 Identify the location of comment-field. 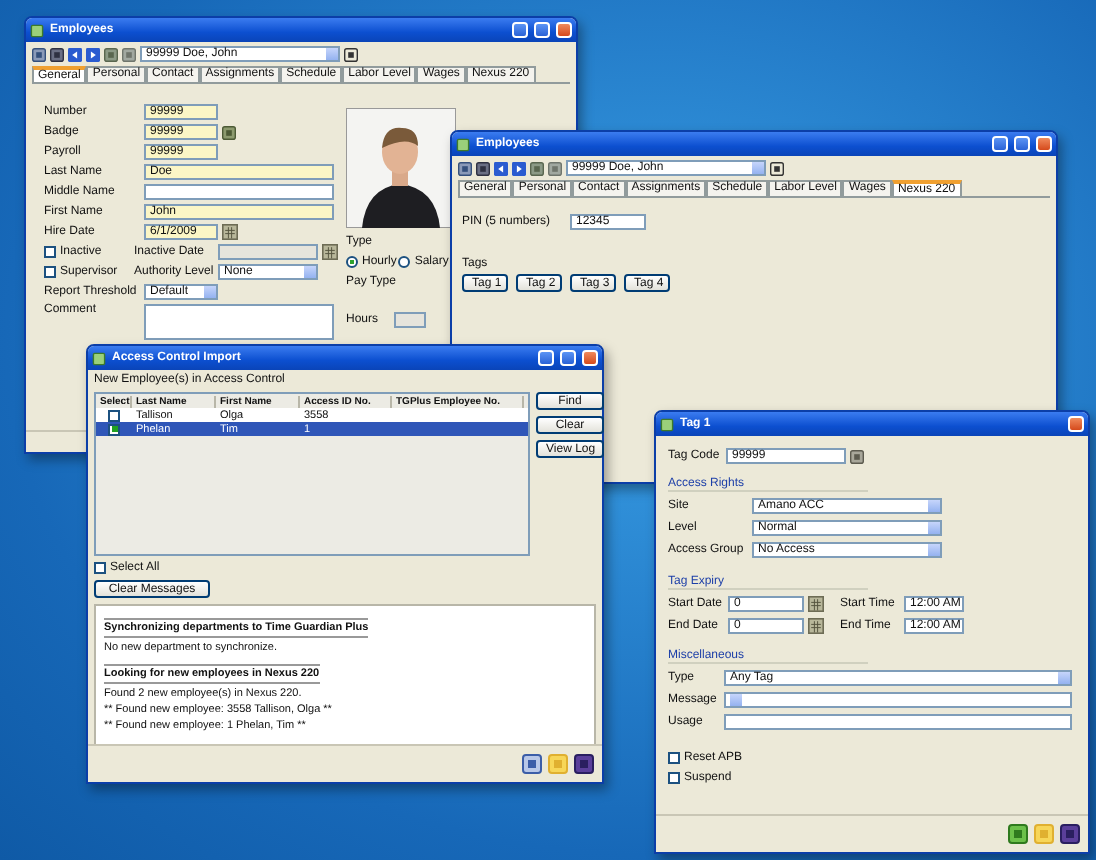
(239, 322).